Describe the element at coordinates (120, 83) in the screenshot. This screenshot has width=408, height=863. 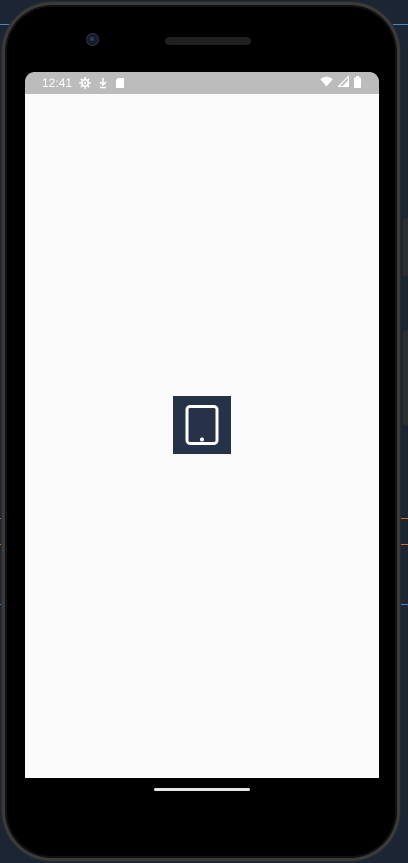
I see `sd-card-icon` at that location.